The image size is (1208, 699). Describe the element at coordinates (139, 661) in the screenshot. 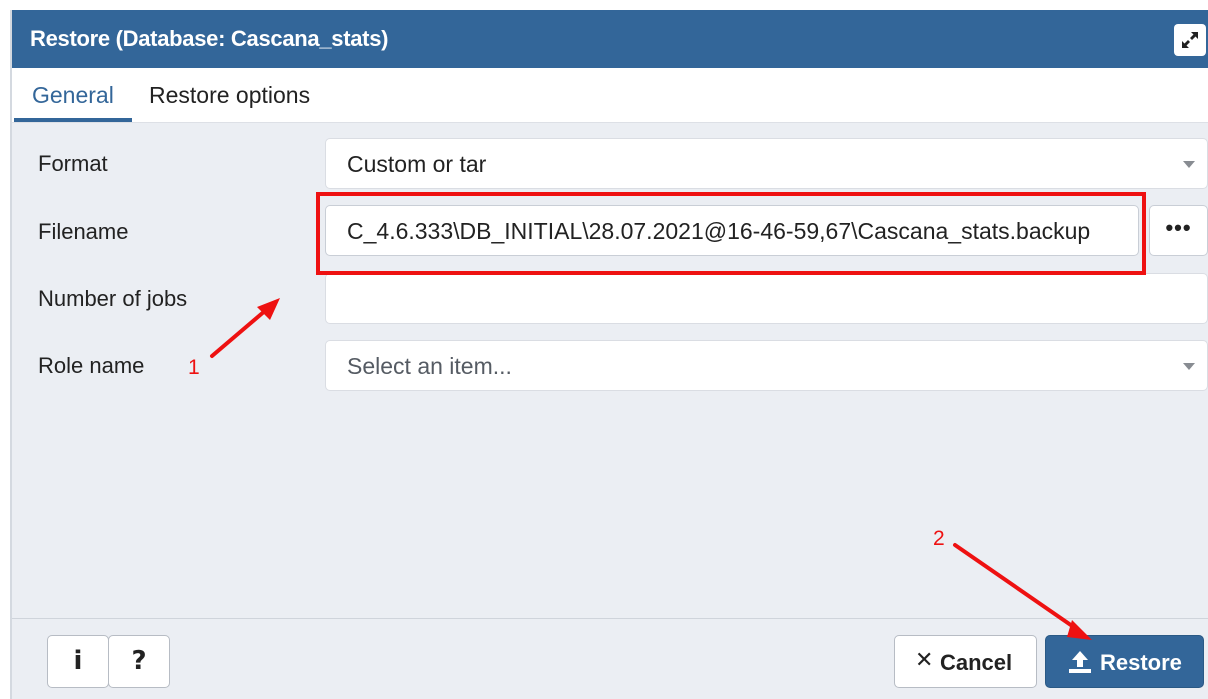

I see `help-button: ?` at that location.